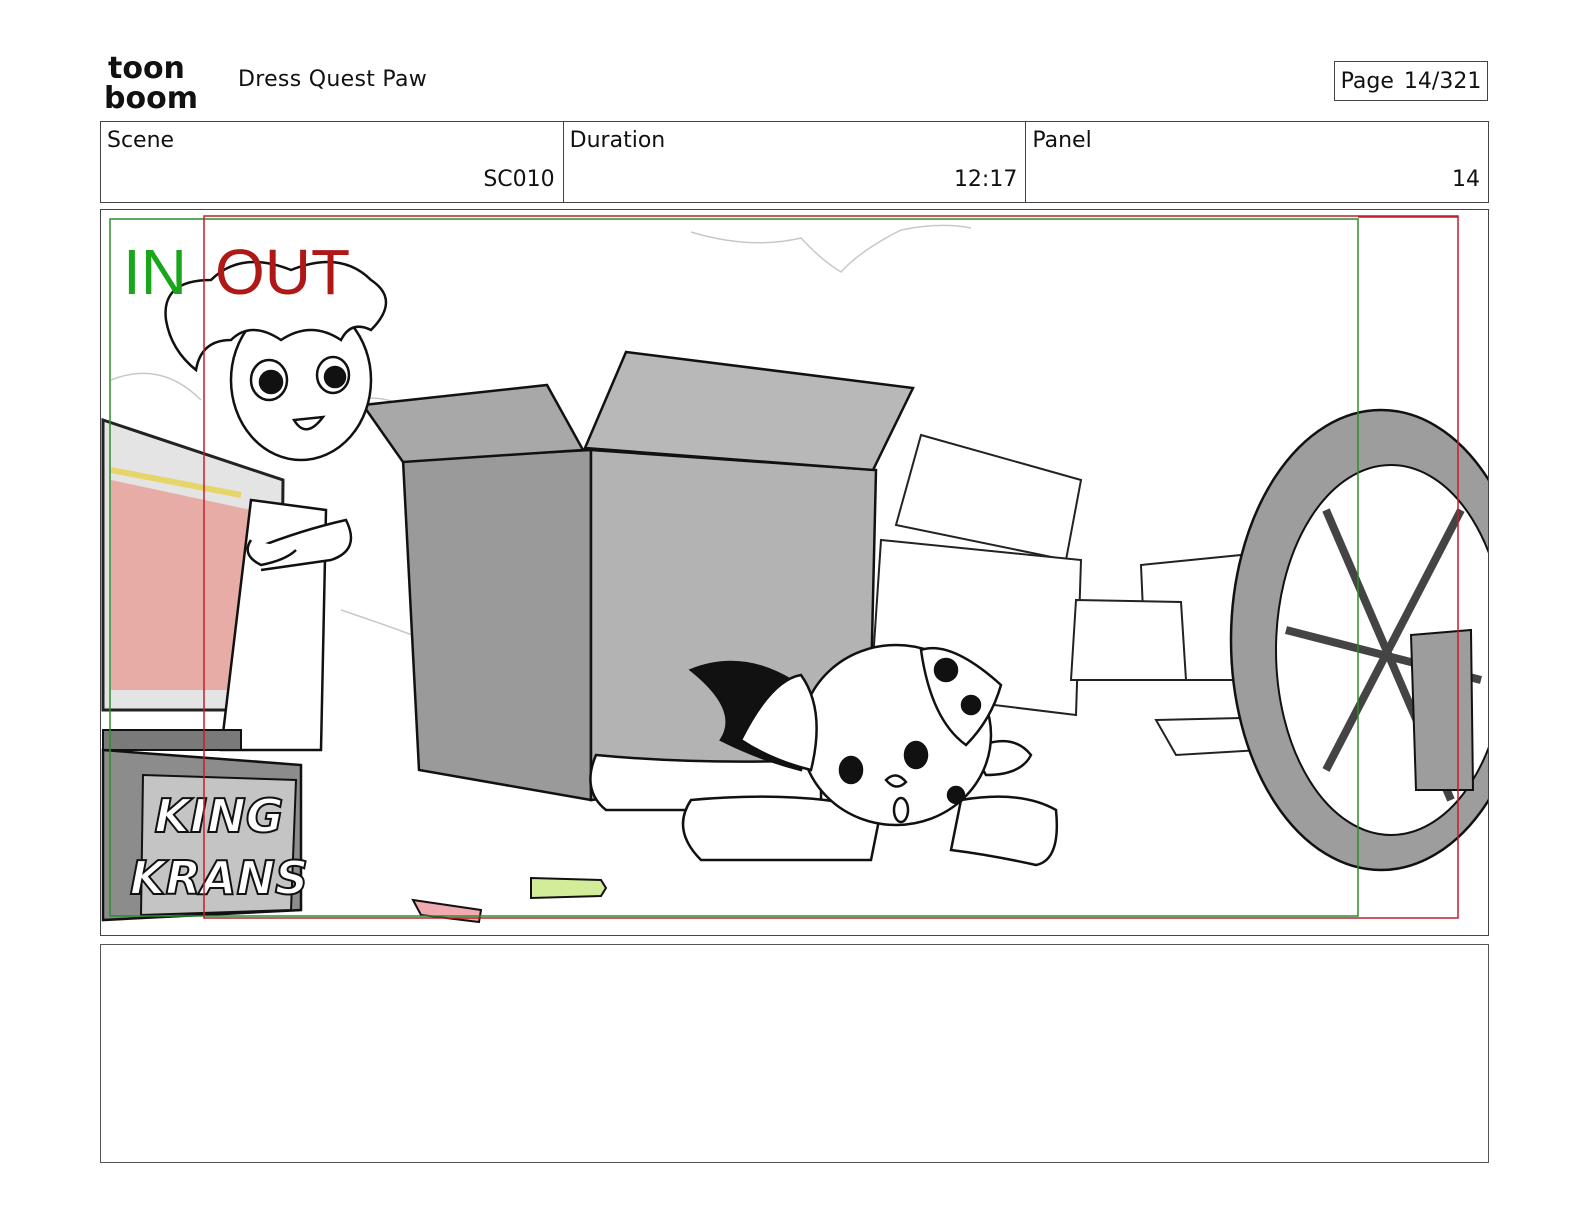  Describe the element at coordinates (151, 96) in the screenshot. I see `logo-line-2: boom` at that location.